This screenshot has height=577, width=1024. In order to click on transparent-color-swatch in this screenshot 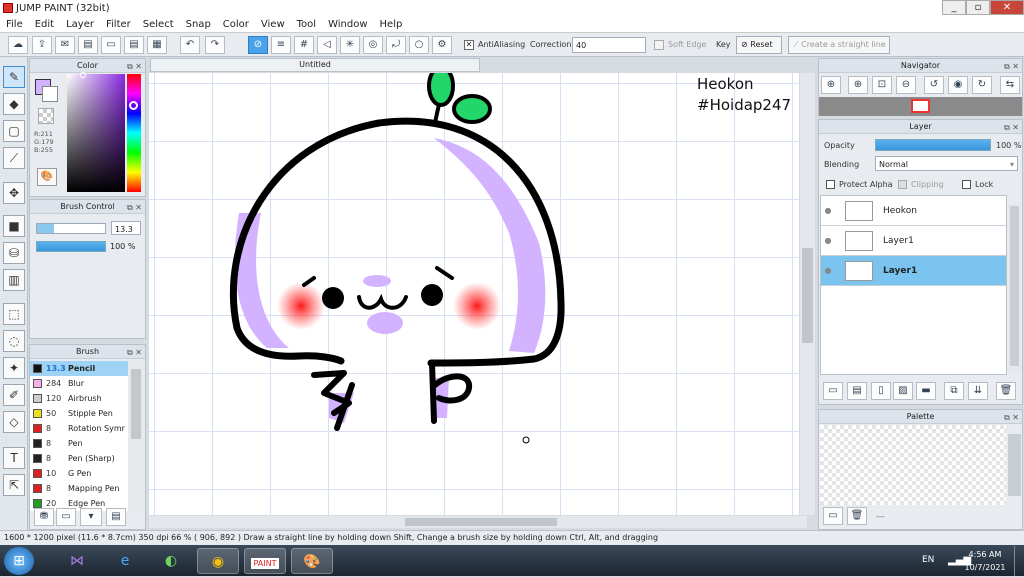, I will do `click(46, 116)`.